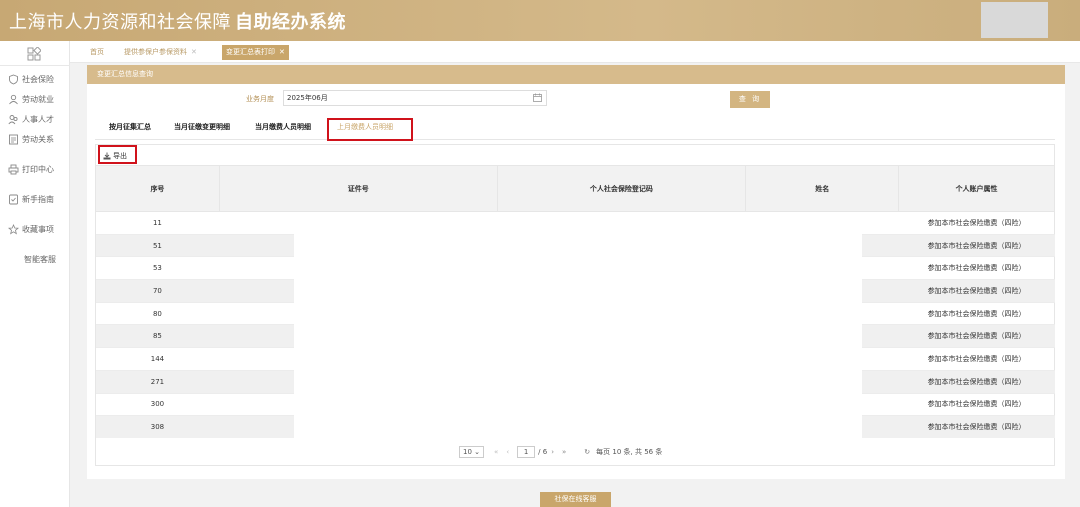 This screenshot has height=507, width=1080. I want to click on calendar-icon, so click(537, 97).